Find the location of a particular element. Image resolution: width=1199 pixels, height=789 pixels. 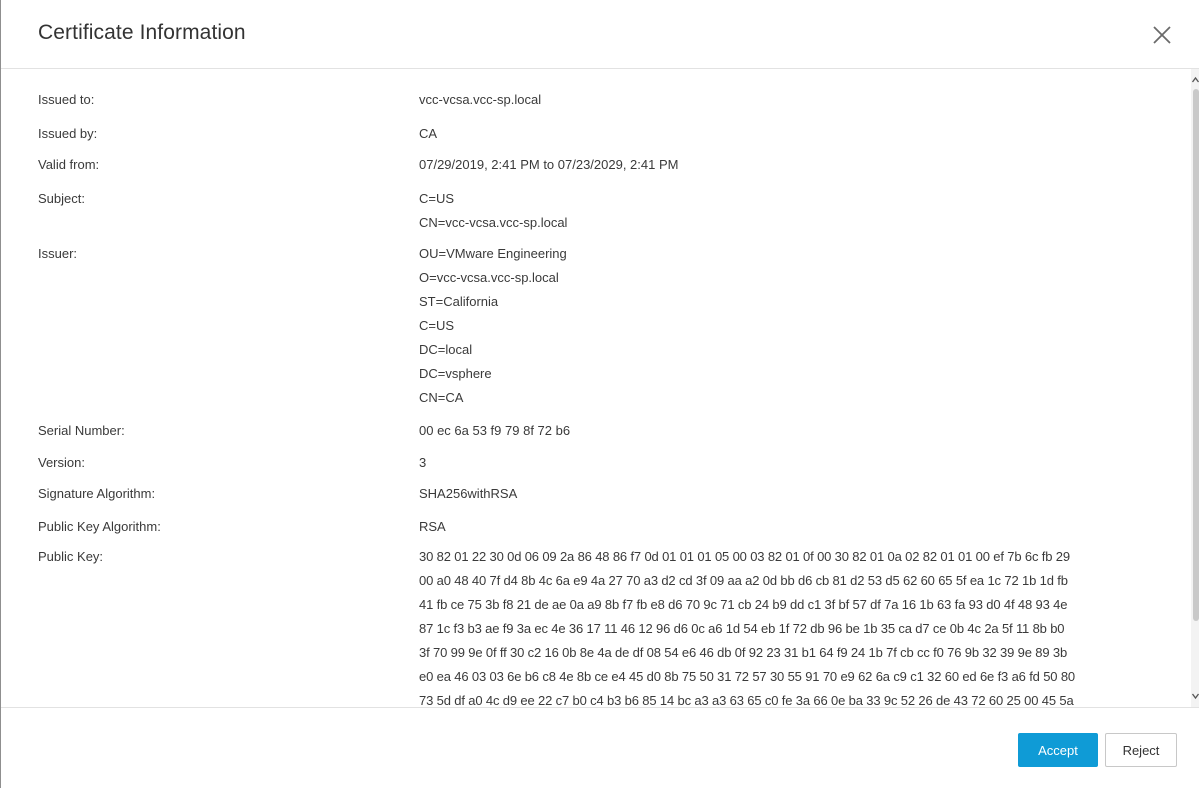

field-value-lines: C=US CN=vcc-vcsa.vcc-sp.local is located at coordinates (791, 211).